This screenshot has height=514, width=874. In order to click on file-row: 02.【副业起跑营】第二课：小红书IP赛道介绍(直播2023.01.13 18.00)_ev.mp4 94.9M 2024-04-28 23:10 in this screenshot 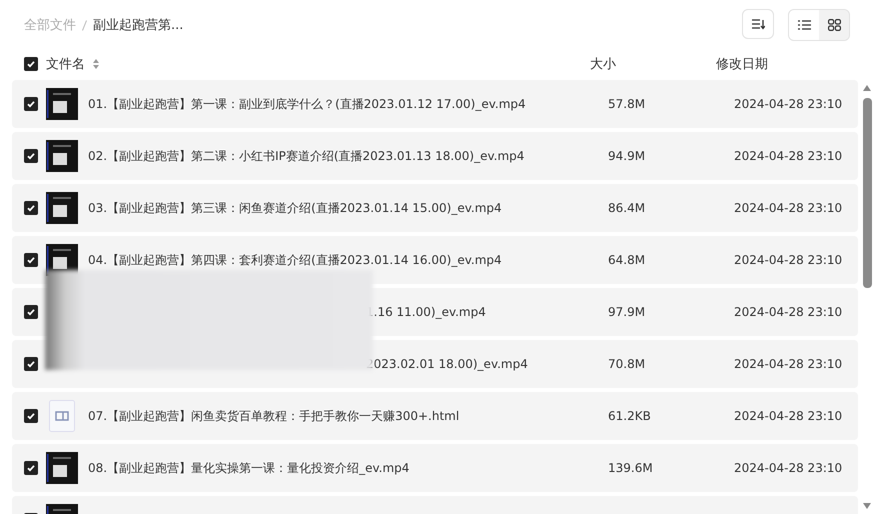, I will do `click(435, 156)`.